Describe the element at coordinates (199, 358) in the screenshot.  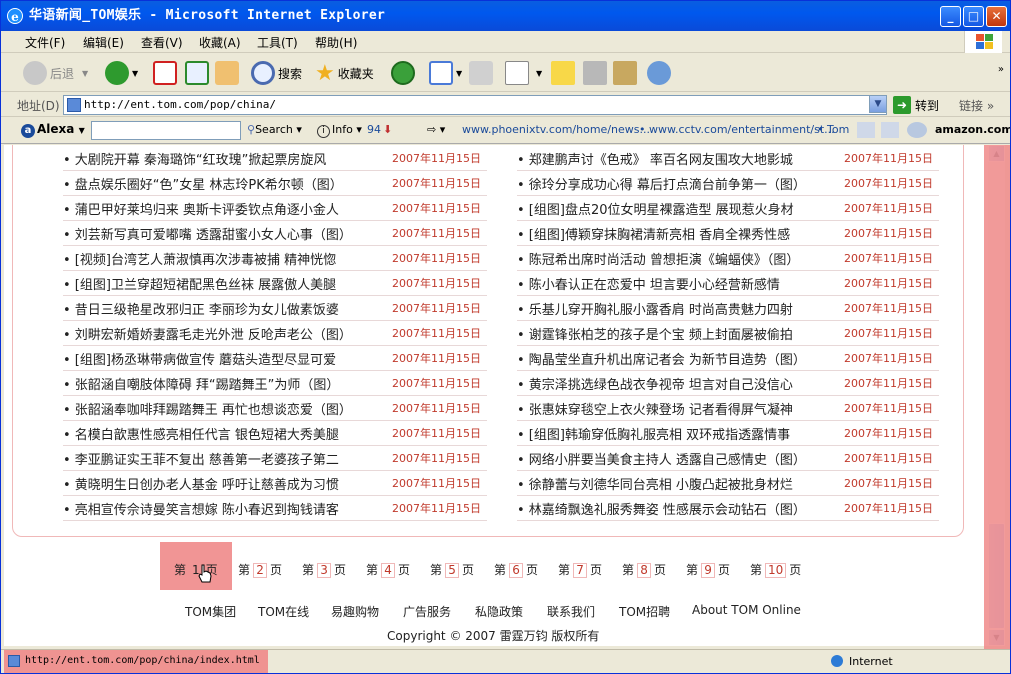
I see `news-title: • [组图]杨丞琳带病做宣传 蘑菇头造型尽显可爱` at that location.